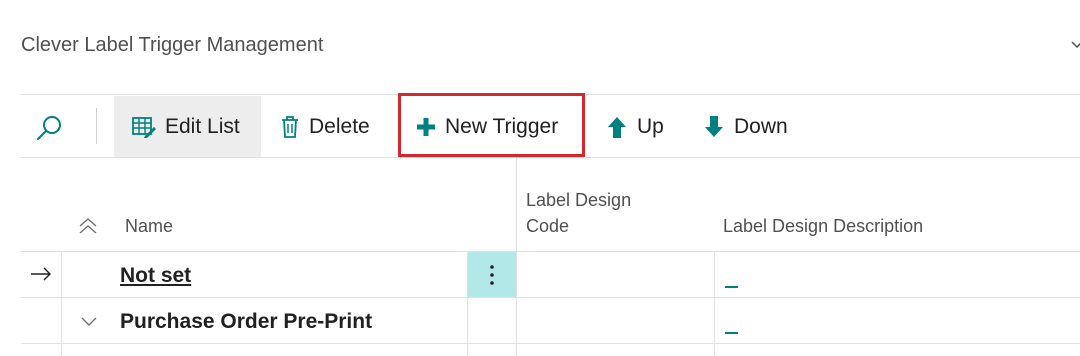  I want to click on row-name: Purchase Order Pre-Print, so click(246, 322).